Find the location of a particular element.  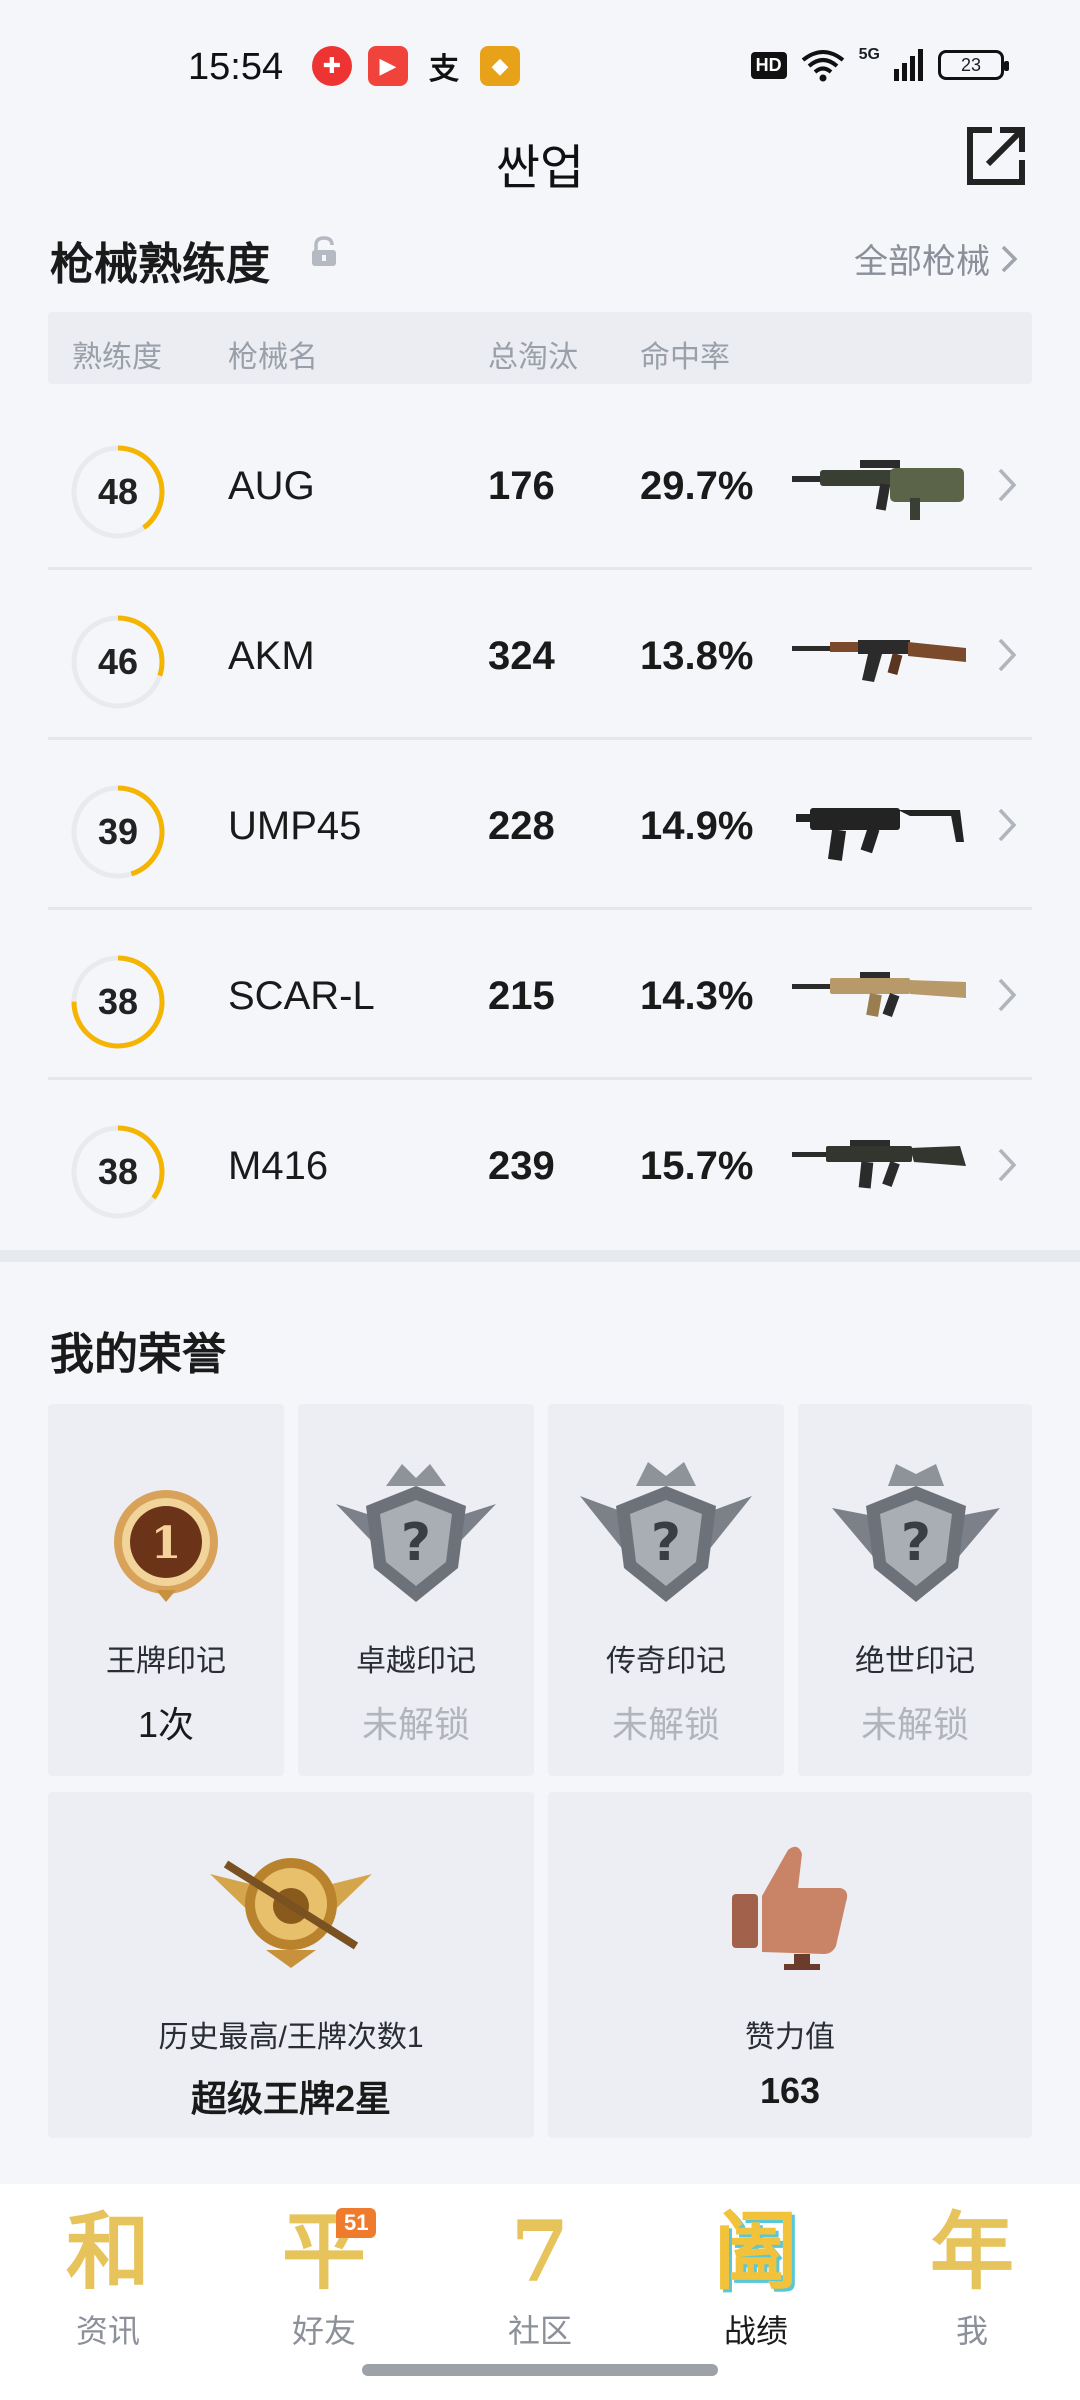

ace-mark-card: 1 王牌印记 1次 is located at coordinates (166, 1590).